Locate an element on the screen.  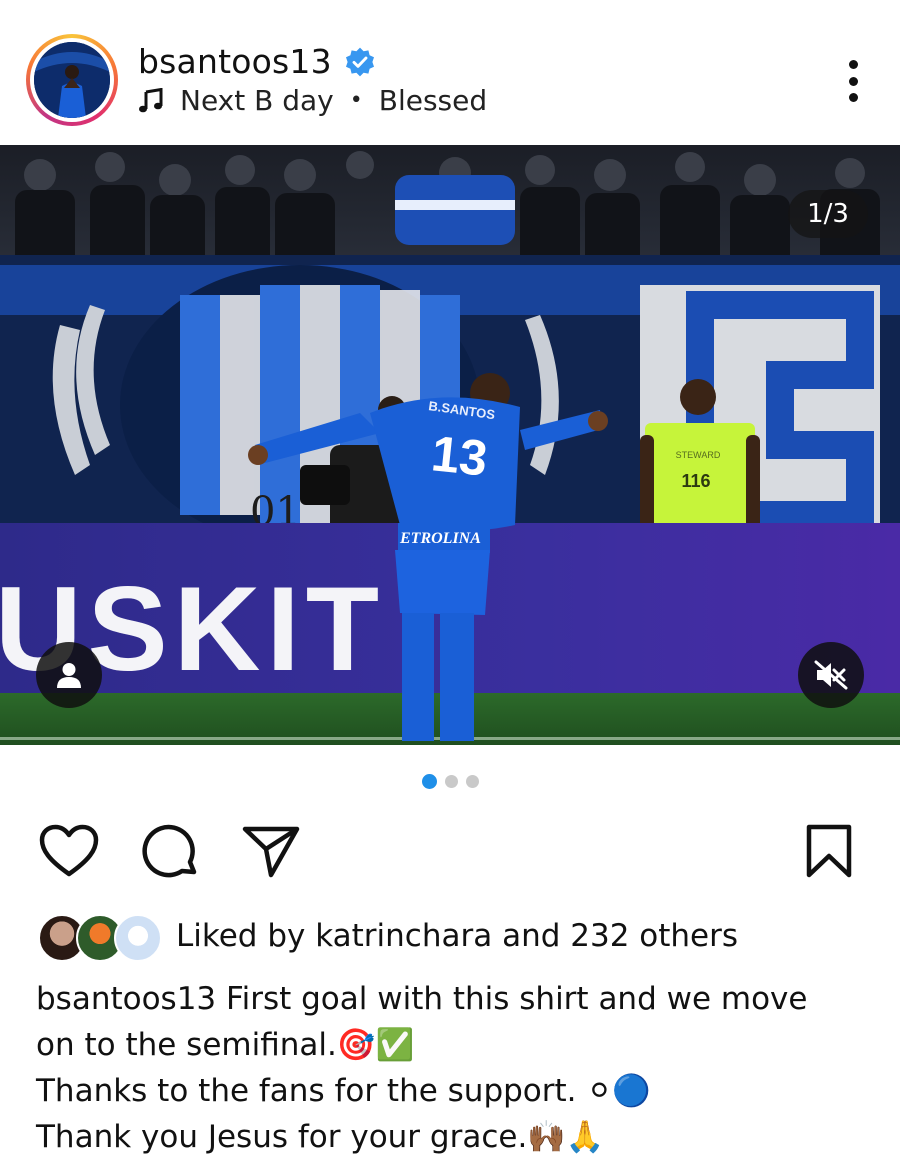
liked-by-user-link: katrinchara is located at coordinates (403, 936).